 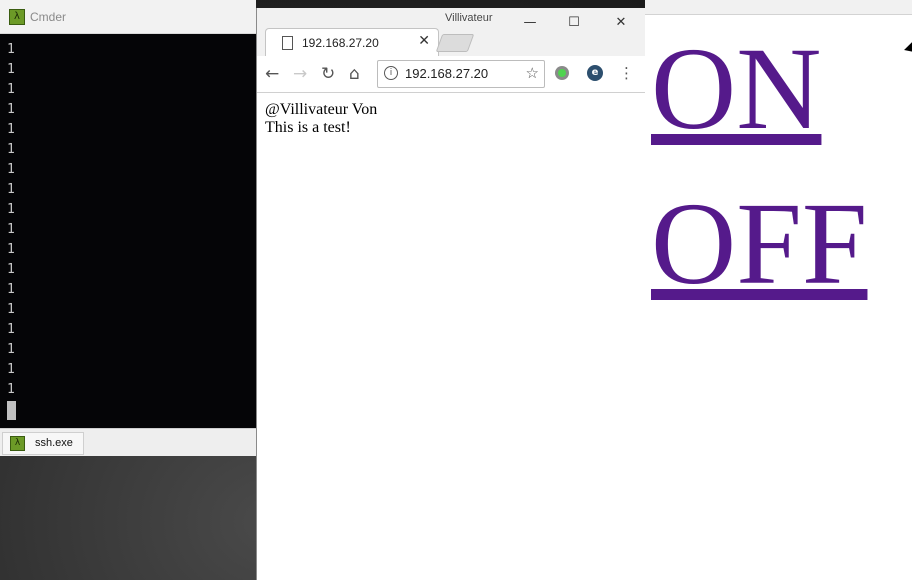 I want to click on extension-status-icon, so click(x=562, y=73).